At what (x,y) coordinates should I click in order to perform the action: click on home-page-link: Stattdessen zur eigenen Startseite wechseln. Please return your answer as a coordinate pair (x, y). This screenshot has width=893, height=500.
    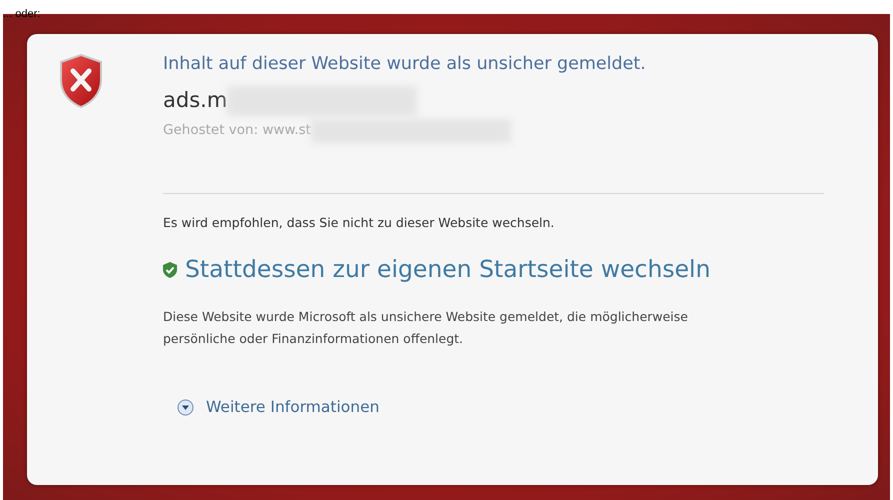
    Looking at the image, I should click on (436, 270).